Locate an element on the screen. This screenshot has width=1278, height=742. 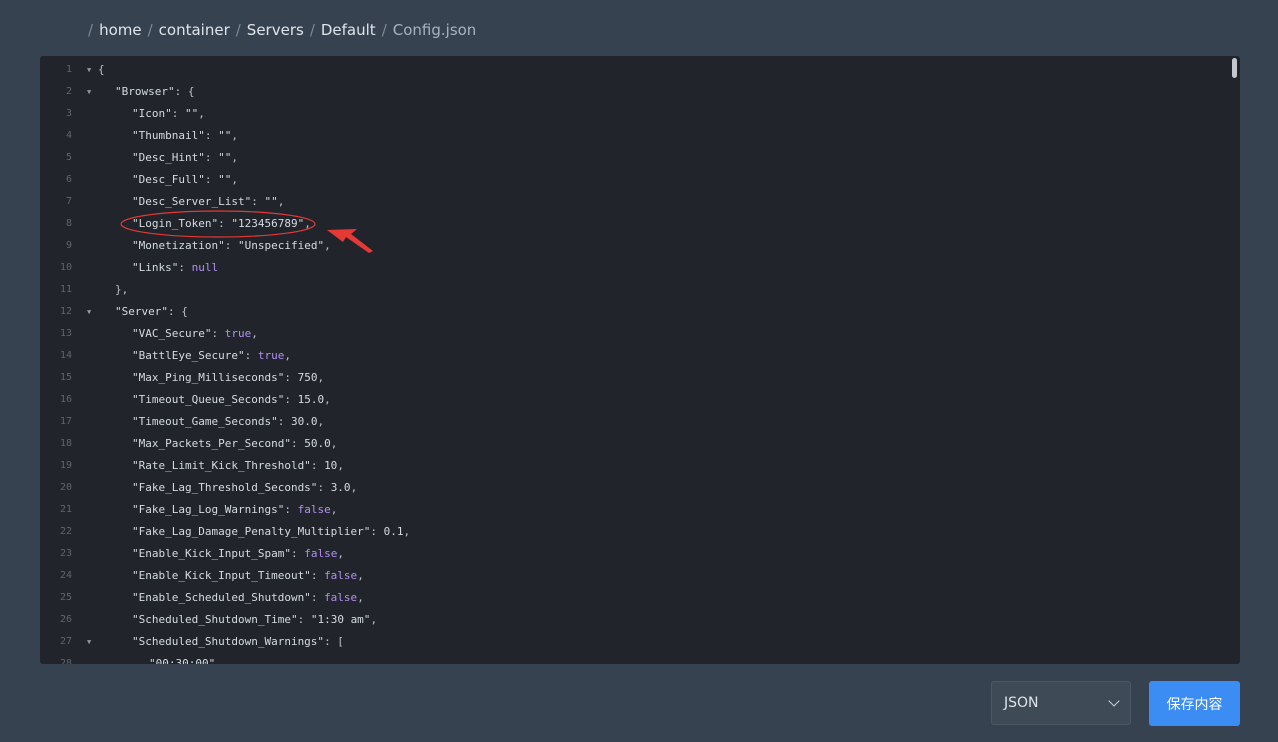
code-text: "Desc_Hint": "", is located at coordinates (168, 158).